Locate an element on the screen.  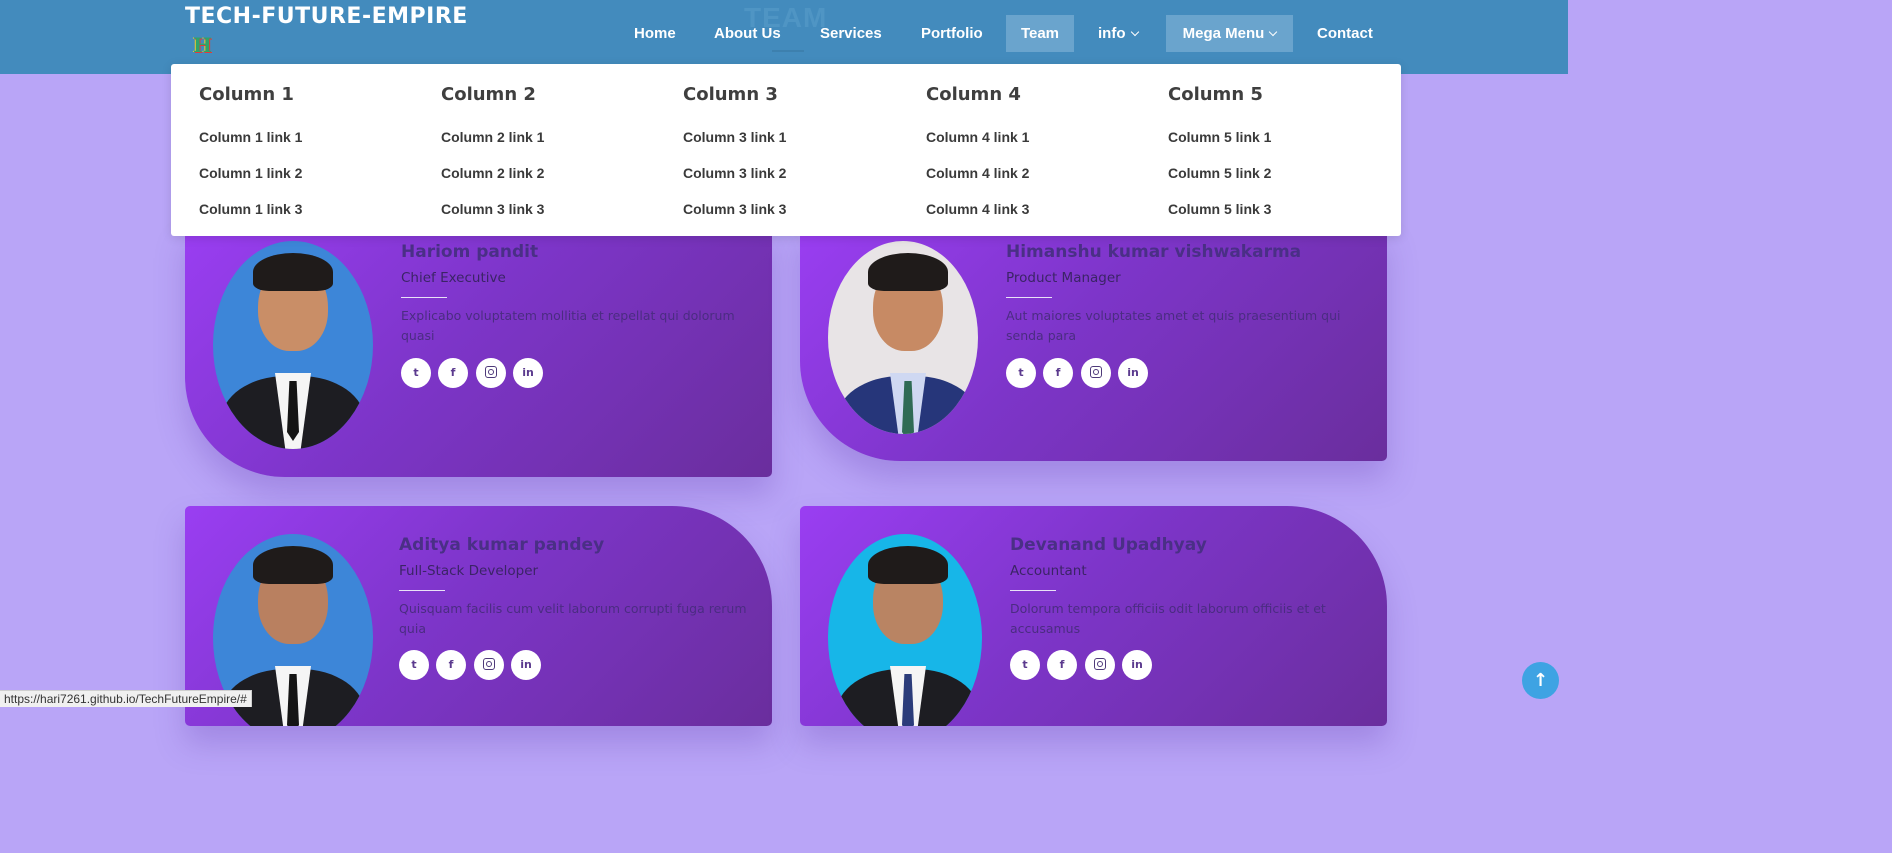
nav-info: info is located at coordinates (1118, 33).